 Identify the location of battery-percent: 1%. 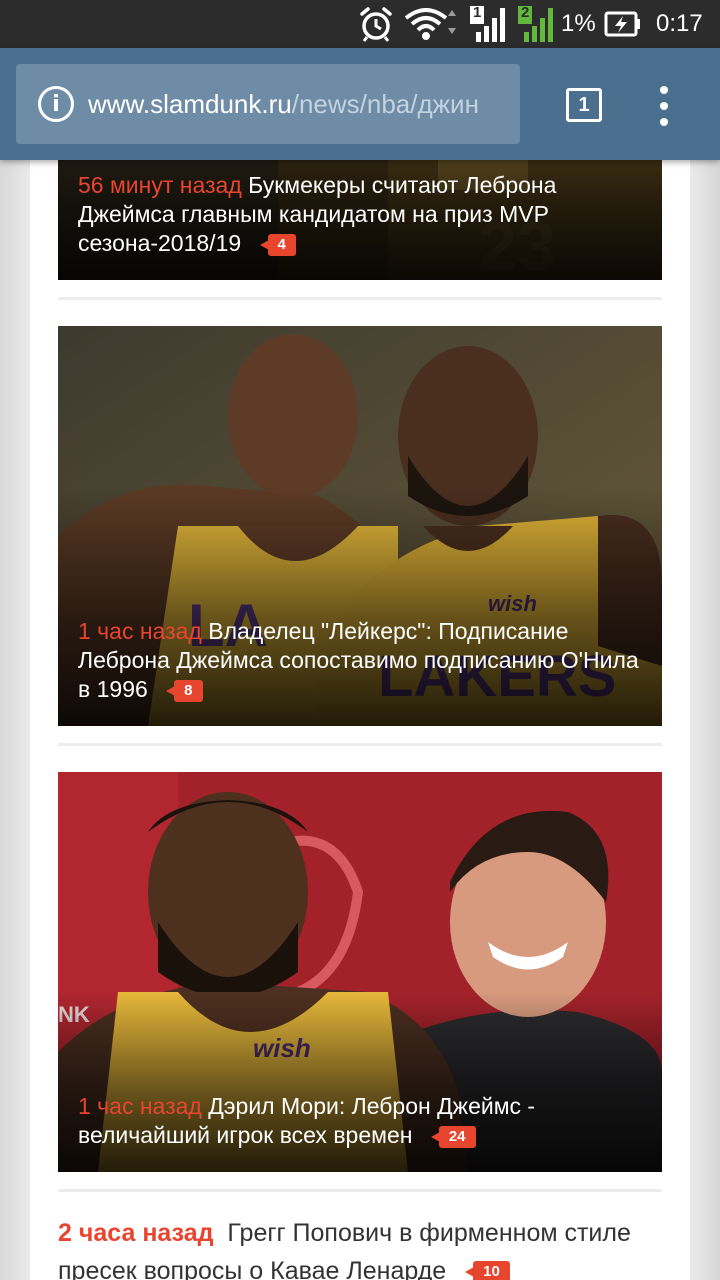
(578, 23).